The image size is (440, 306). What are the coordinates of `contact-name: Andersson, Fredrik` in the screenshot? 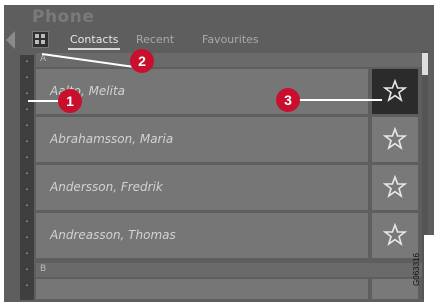 It's located at (106, 187).